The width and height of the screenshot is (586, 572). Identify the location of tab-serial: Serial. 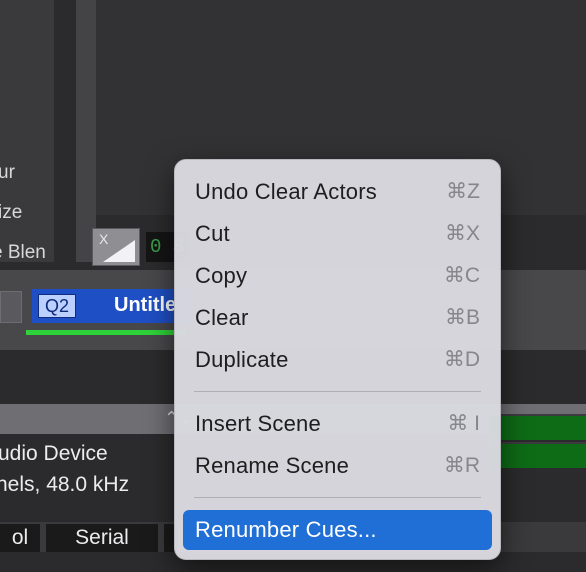
(102, 538).